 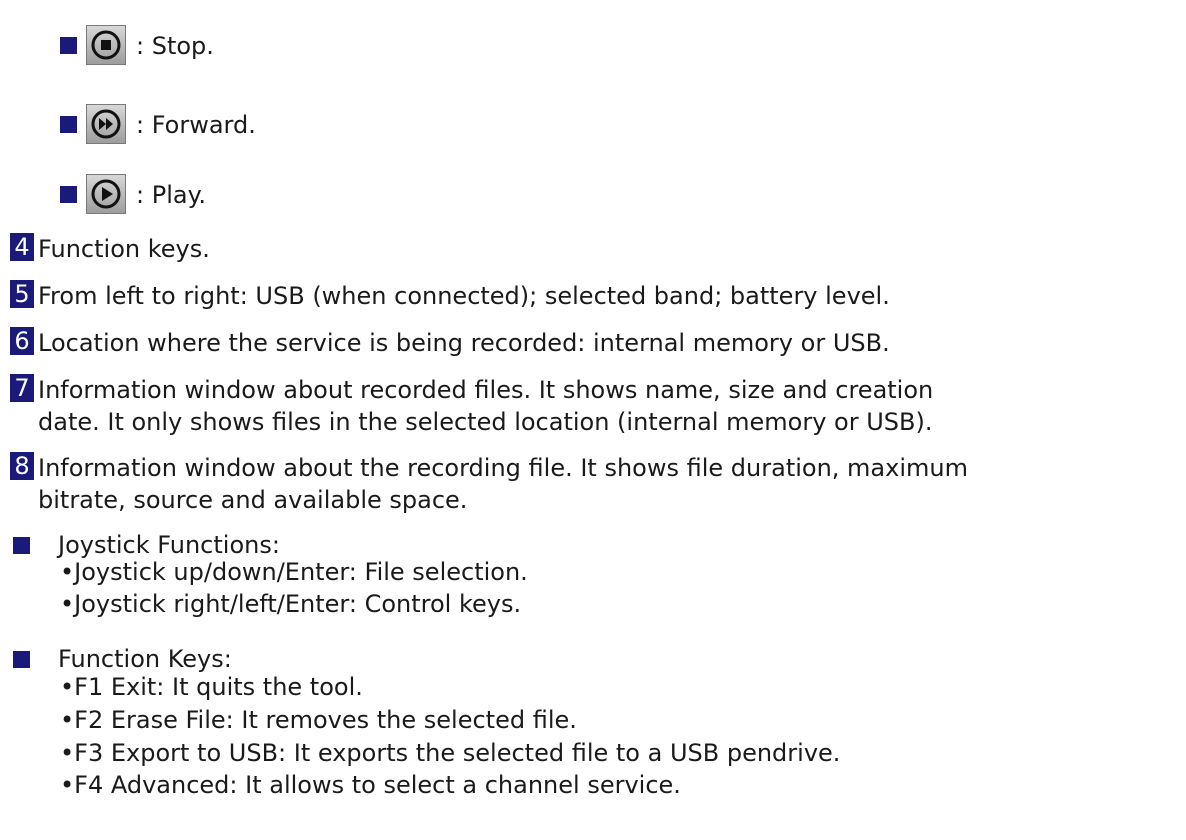 I want to click on item-number-badge: 4, so click(x=22, y=247).